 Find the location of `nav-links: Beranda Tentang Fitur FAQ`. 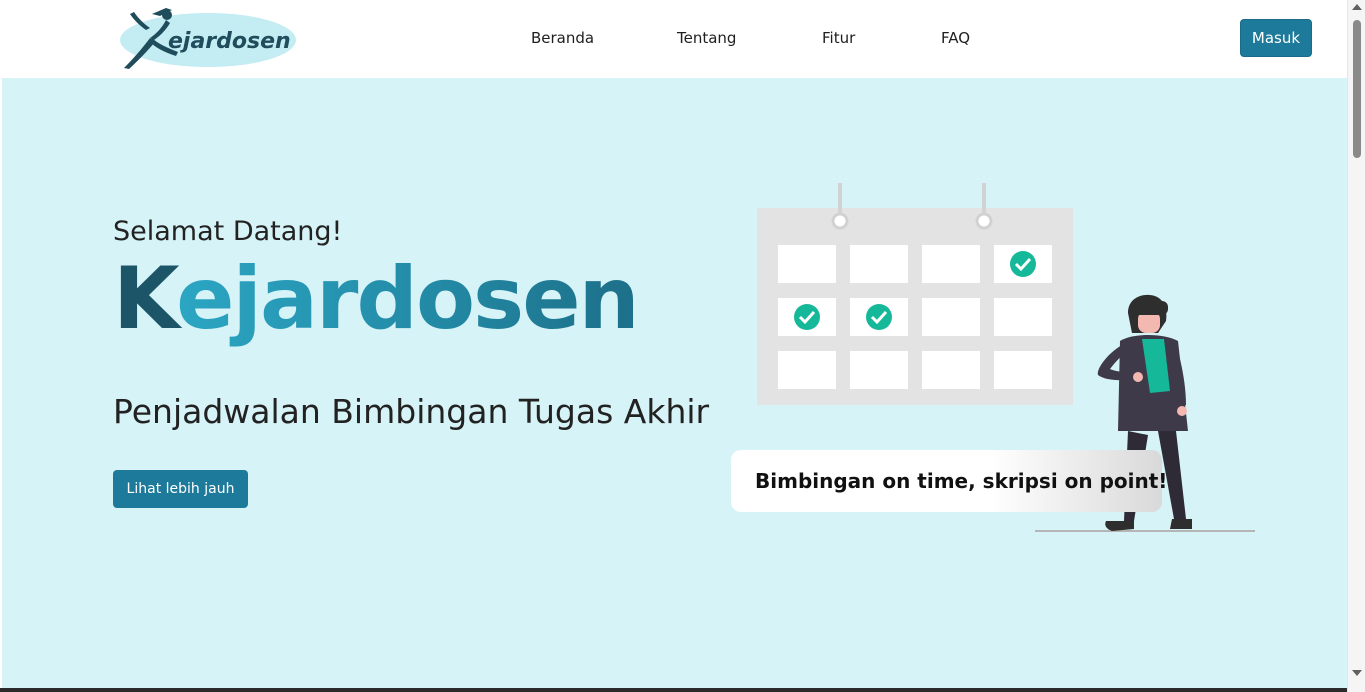

nav-links: Beranda Tentang Fitur FAQ is located at coordinates (674, 39).